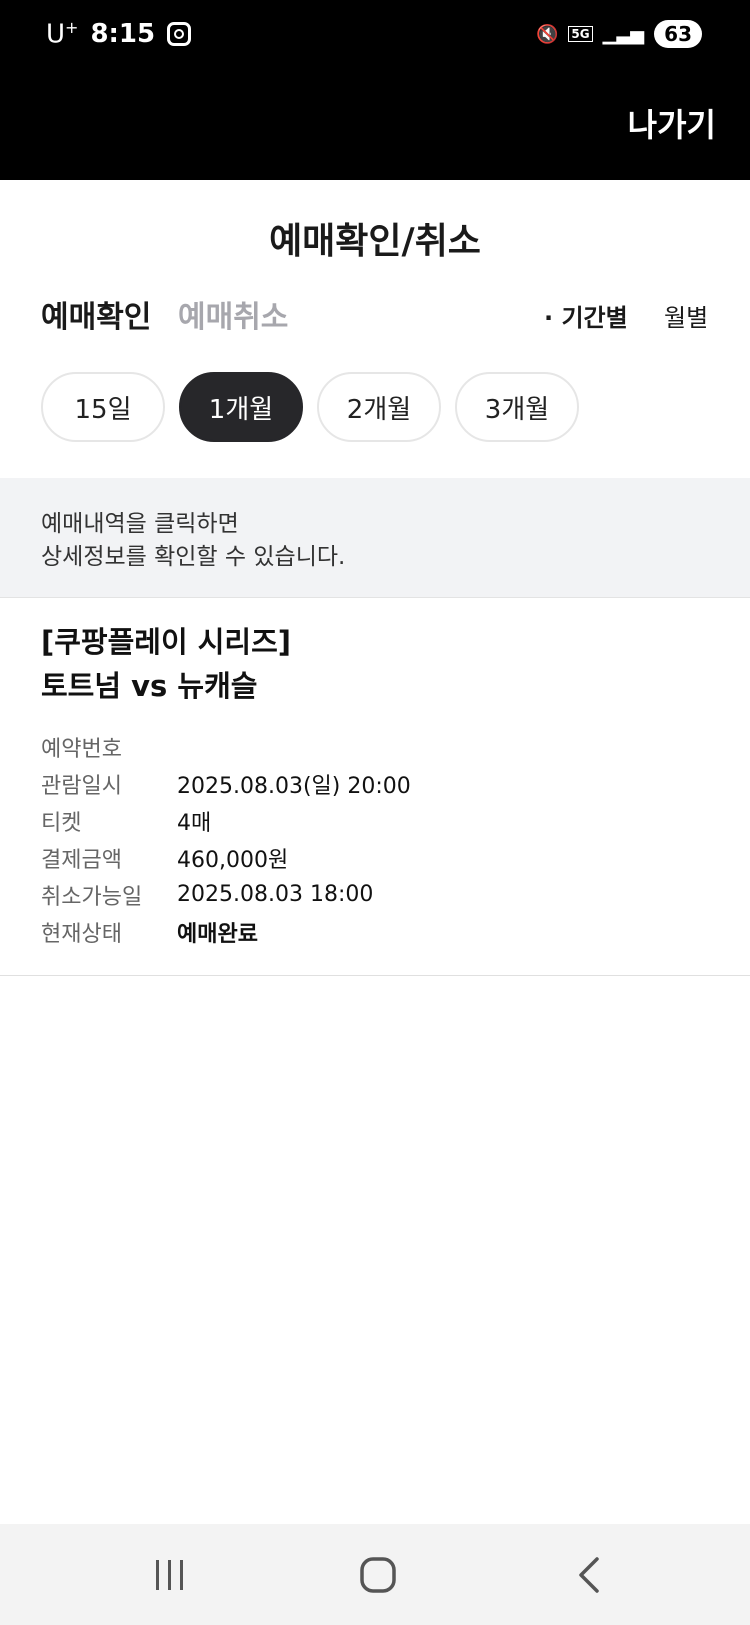 Image resolution: width=750 pixels, height=1625 pixels. I want to click on notice-line-2: 상세정보를 확인할 수 있습니다., so click(193, 557).